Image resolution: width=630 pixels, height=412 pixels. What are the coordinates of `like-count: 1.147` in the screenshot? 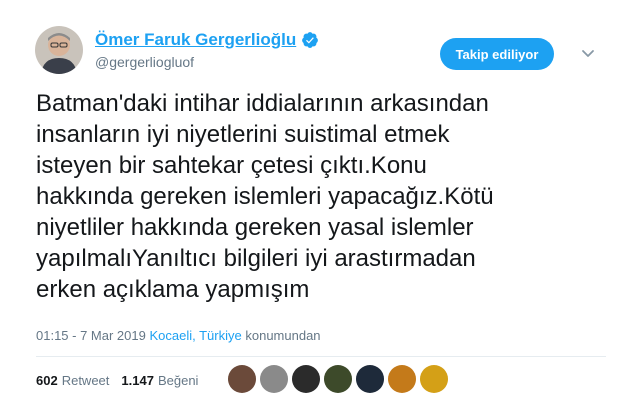 It's located at (137, 380).